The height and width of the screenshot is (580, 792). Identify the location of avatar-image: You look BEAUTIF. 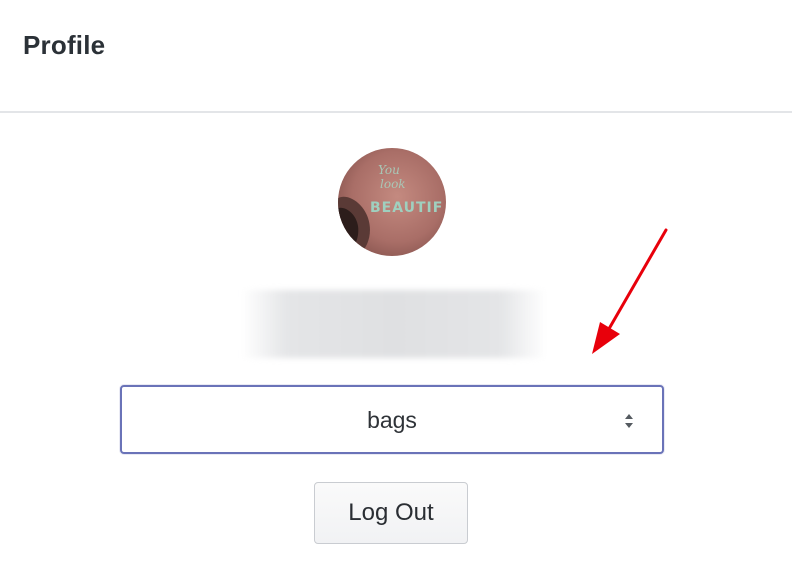
(392, 202).